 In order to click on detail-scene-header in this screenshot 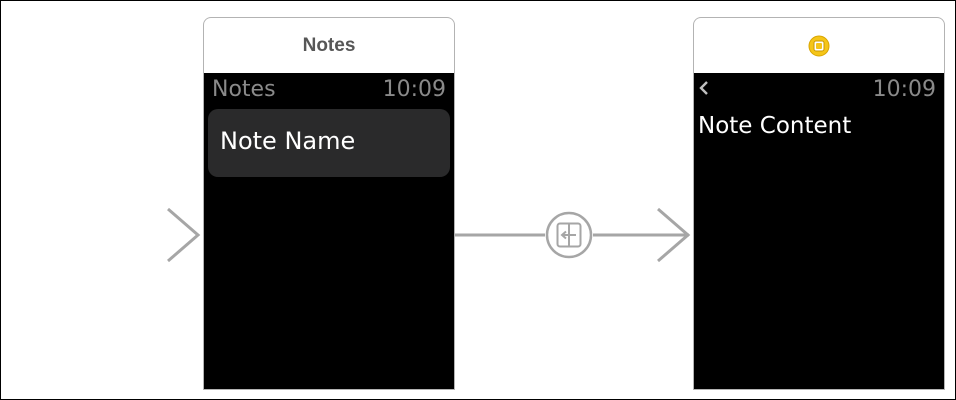, I will do `click(819, 45)`.